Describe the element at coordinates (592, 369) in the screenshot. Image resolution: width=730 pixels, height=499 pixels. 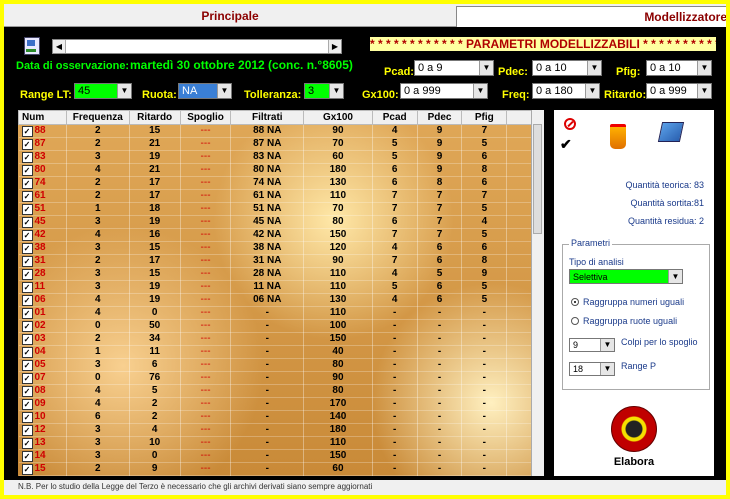
I see `range-p-select: 18 ▼` at that location.